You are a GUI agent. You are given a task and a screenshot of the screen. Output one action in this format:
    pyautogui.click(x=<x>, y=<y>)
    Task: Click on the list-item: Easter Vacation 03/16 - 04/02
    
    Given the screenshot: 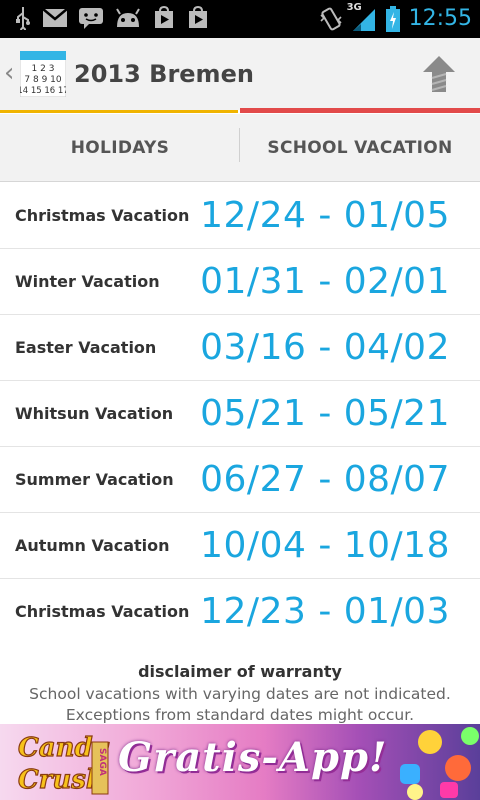 What is the action you would take?
    pyautogui.click(x=240, y=348)
    